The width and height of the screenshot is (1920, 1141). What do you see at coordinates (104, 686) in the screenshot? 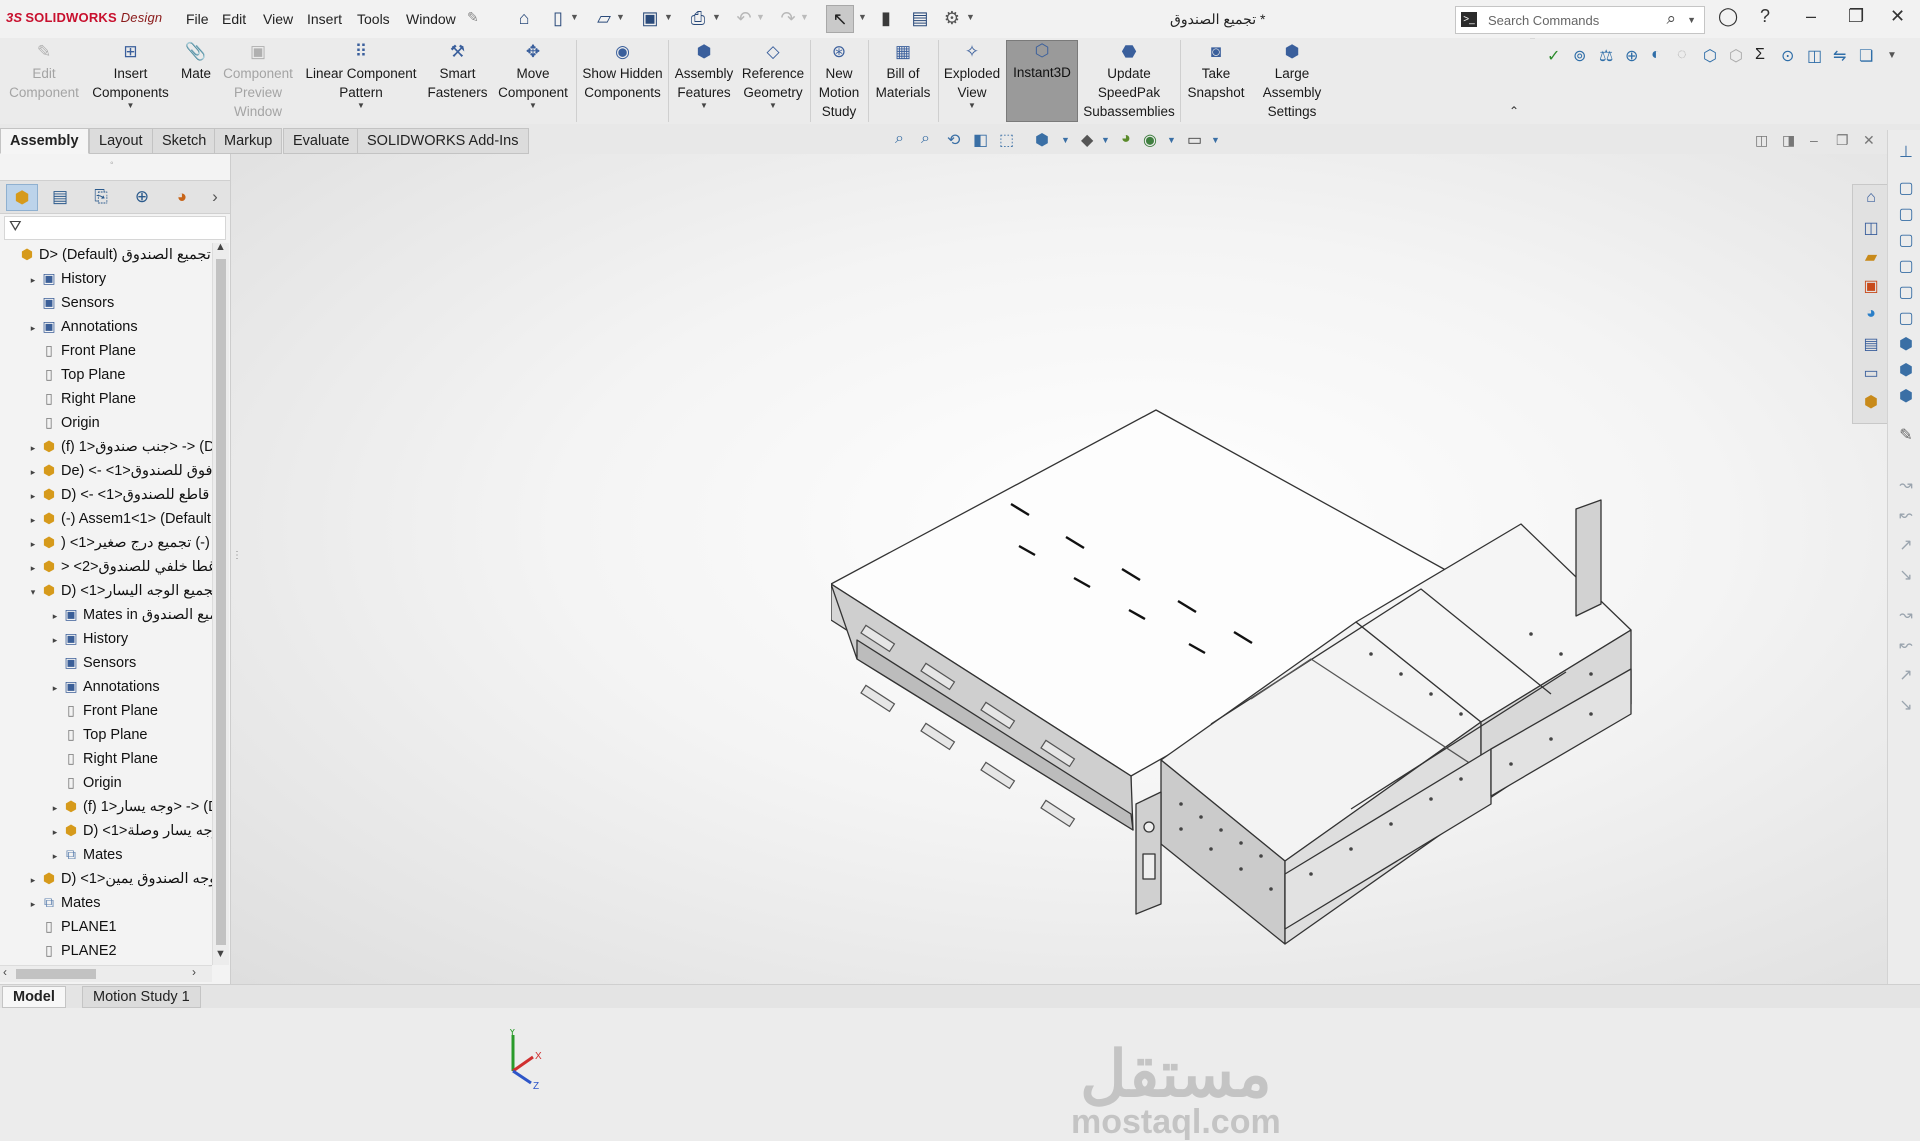
I see `tree-item: ▸ ▣ Annotations` at bounding box center [104, 686].